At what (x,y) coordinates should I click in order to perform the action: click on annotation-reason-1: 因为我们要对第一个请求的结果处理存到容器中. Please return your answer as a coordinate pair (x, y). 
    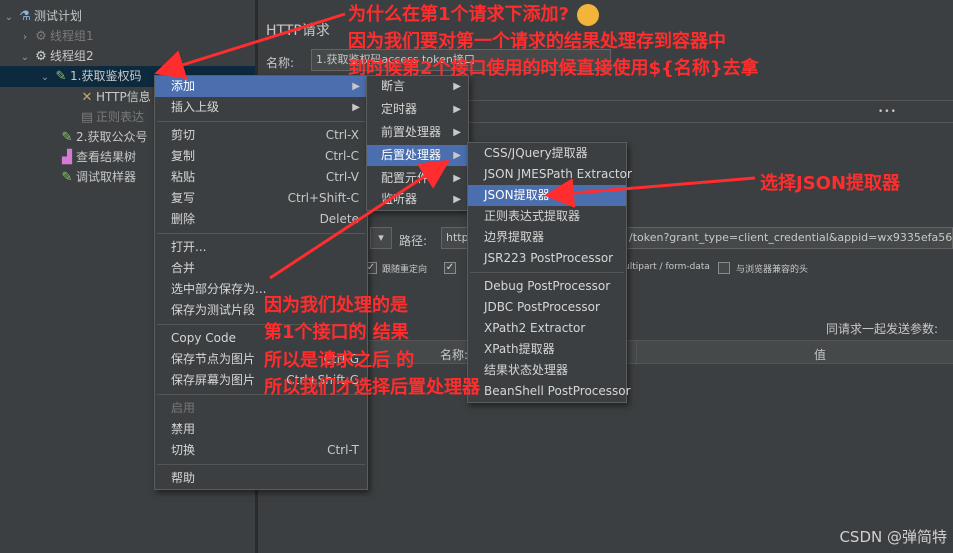
    Looking at the image, I should click on (537, 41).